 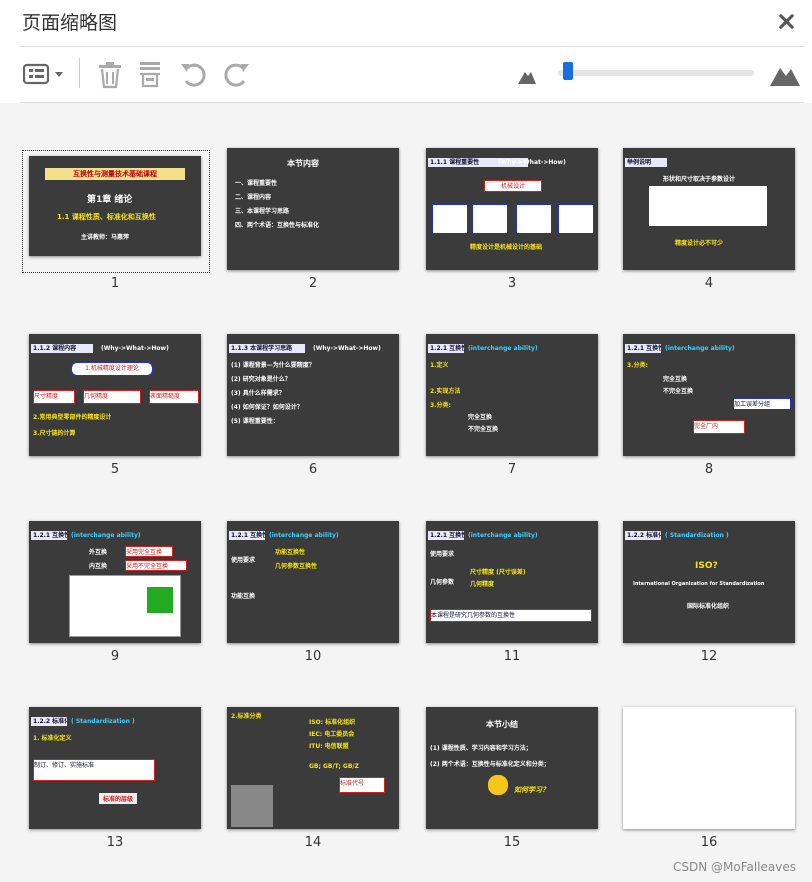 I want to click on thumb-text: 1.定义, so click(x=439, y=365).